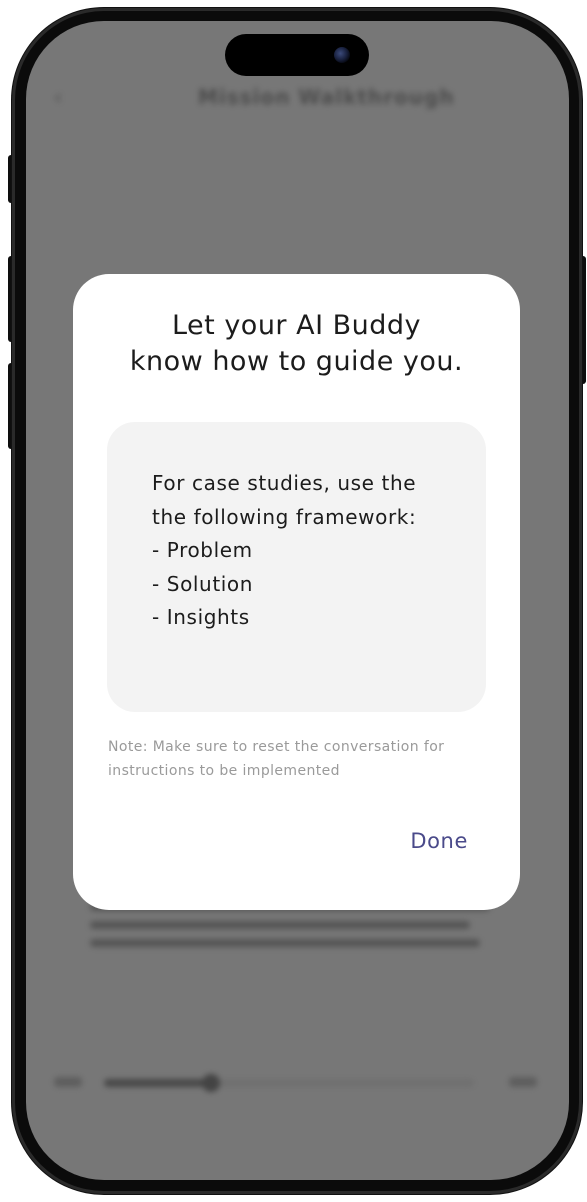  What do you see at coordinates (211, 1083) in the screenshot?
I see `progress-thumb` at bounding box center [211, 1083].